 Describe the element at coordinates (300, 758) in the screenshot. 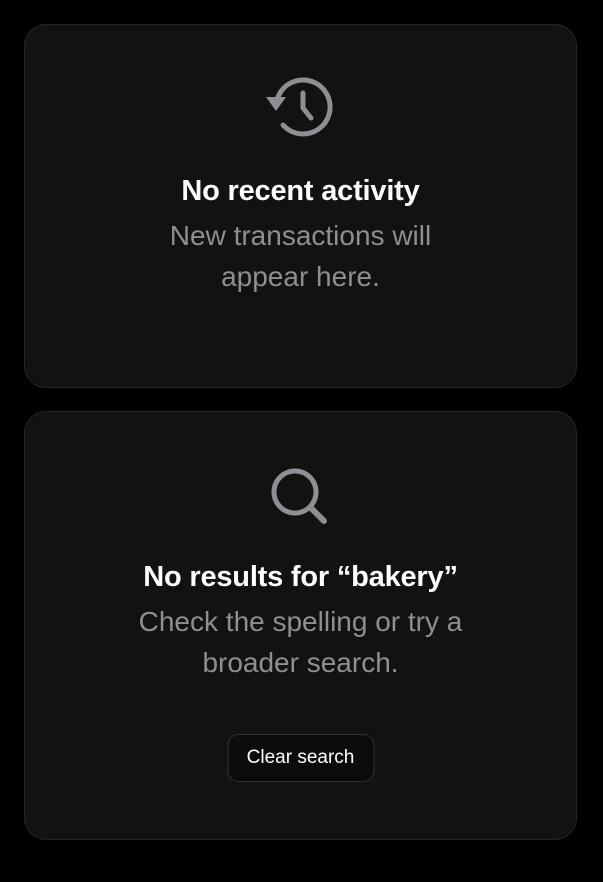

I see `clear-search-button: Clear search` at that location.